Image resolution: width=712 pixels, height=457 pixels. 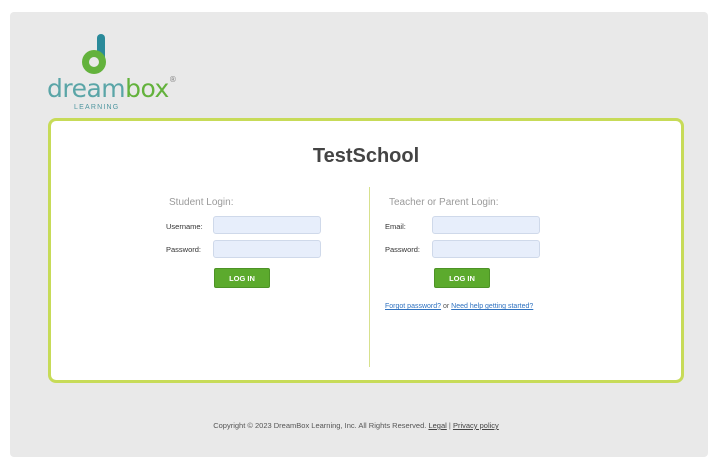 What do you see at coordinates (476, 425) in the screenshot?
I see `privacy-policy-link: Privacy policy` at bounding box center [476, 425].